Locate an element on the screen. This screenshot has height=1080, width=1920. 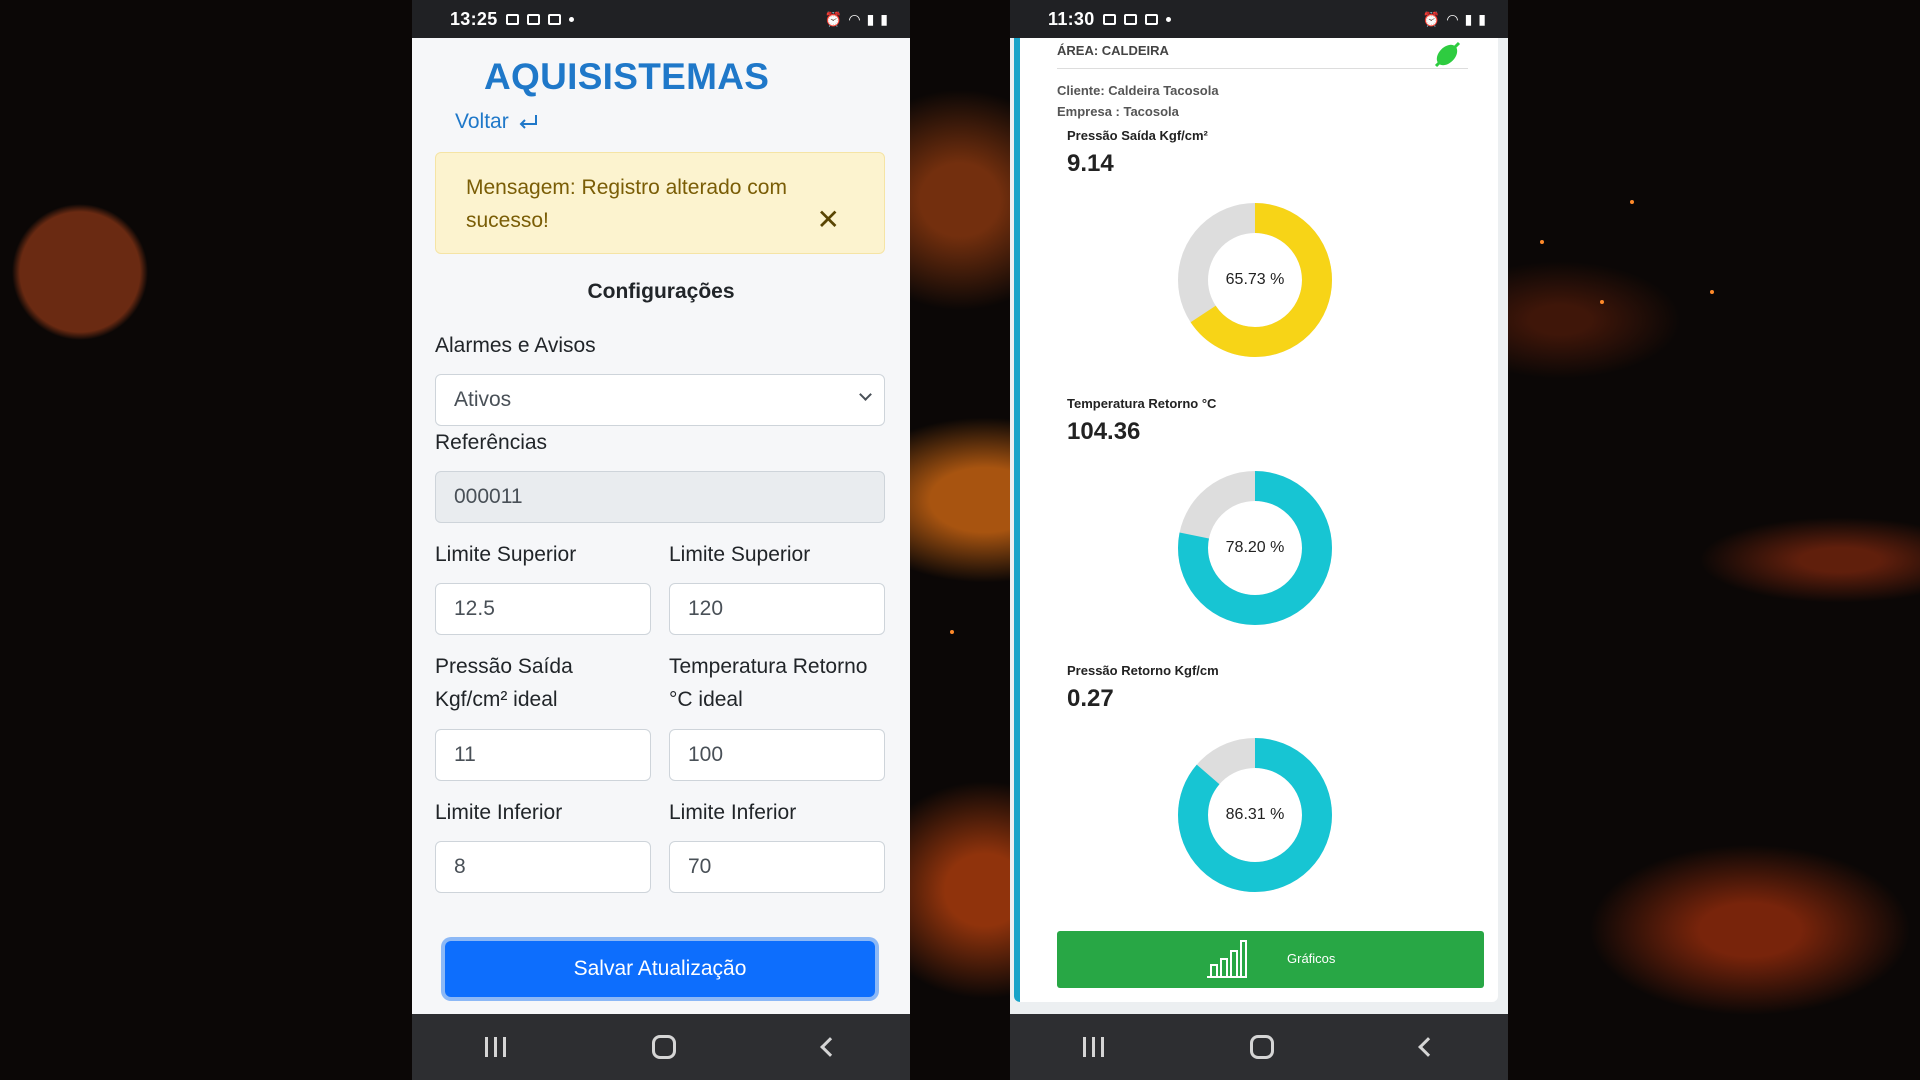
col1-ideal-input: 11 is located at coordinates (543, 755).